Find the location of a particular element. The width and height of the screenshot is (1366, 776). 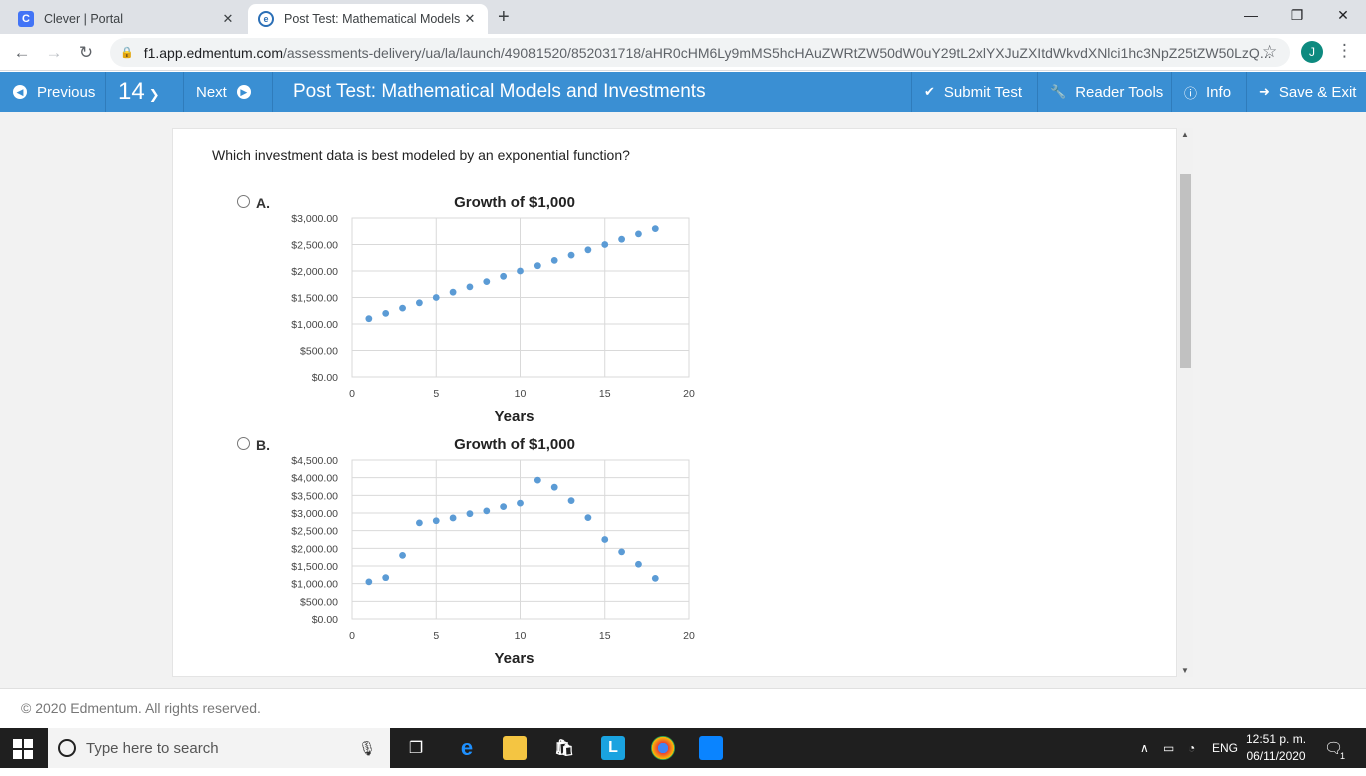

scrollbar-thumb is located at coordinates (1185, 271).